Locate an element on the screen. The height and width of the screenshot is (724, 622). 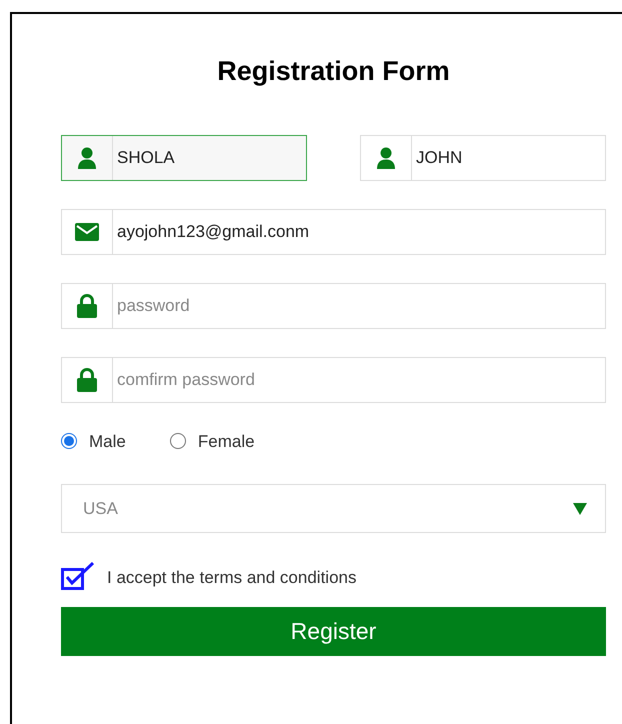
envelope-icon is located at coordinates (87, 231).